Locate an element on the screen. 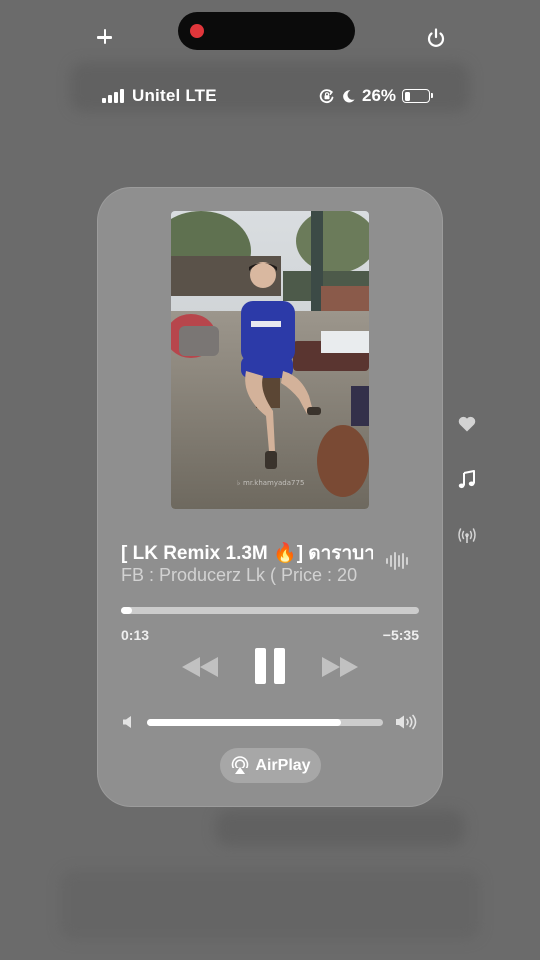  volume-slider-fill is located at coordinates (244, 722).